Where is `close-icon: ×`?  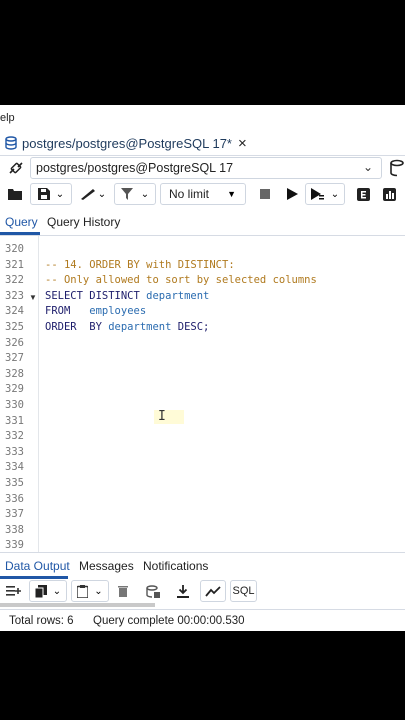 close-icon: × is located at coordinates (242, 143).